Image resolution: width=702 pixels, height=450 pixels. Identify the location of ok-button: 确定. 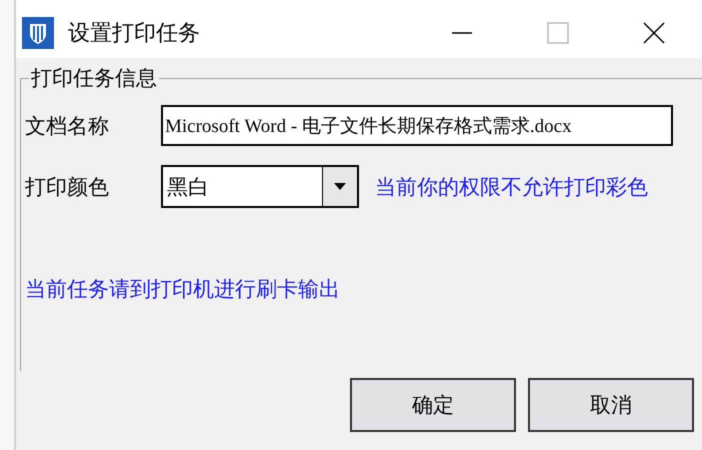
(433, 405).